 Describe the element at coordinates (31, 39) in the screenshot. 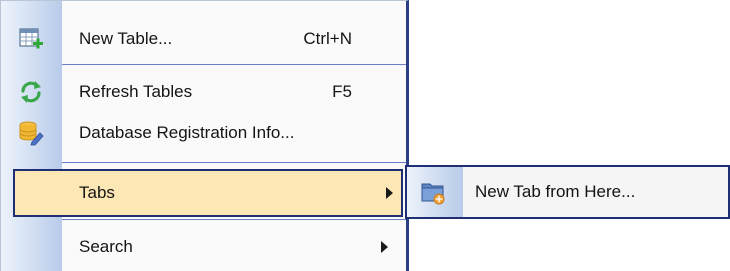

I see `new-table-icon` at that location.